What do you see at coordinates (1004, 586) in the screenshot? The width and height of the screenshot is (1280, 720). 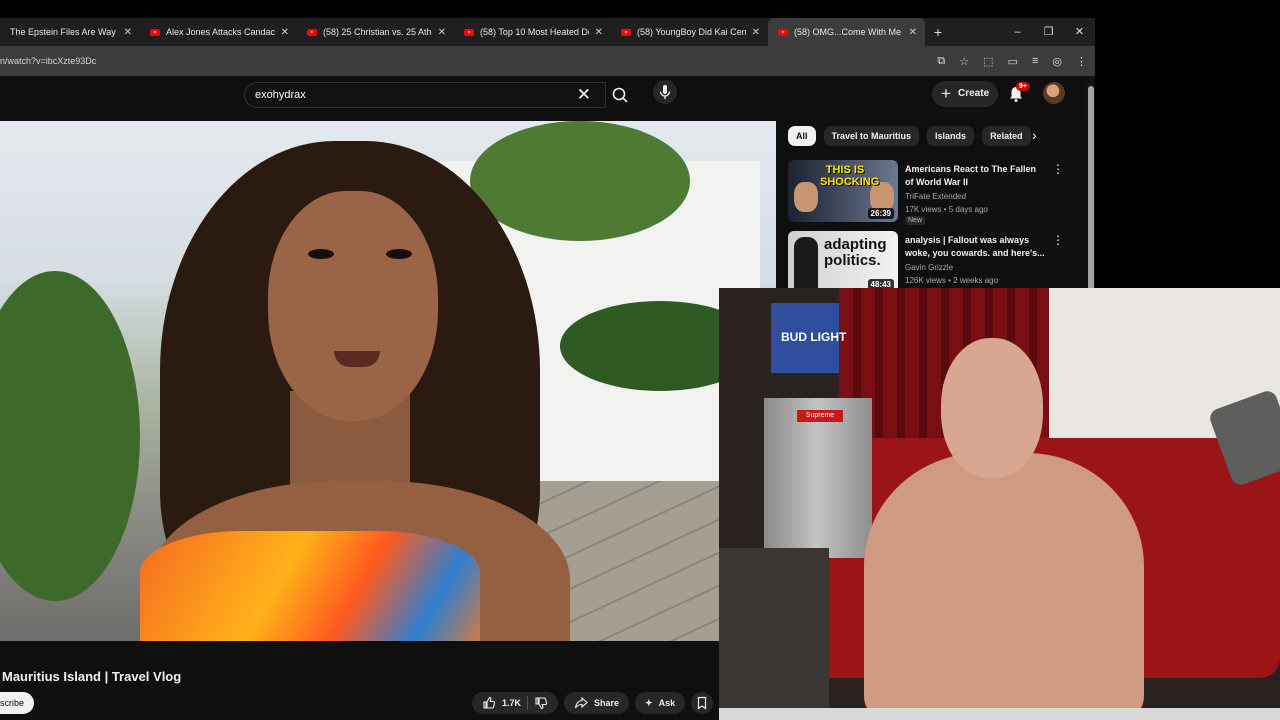 I see `webcam-person-body` at bounding box center [1004, 586].